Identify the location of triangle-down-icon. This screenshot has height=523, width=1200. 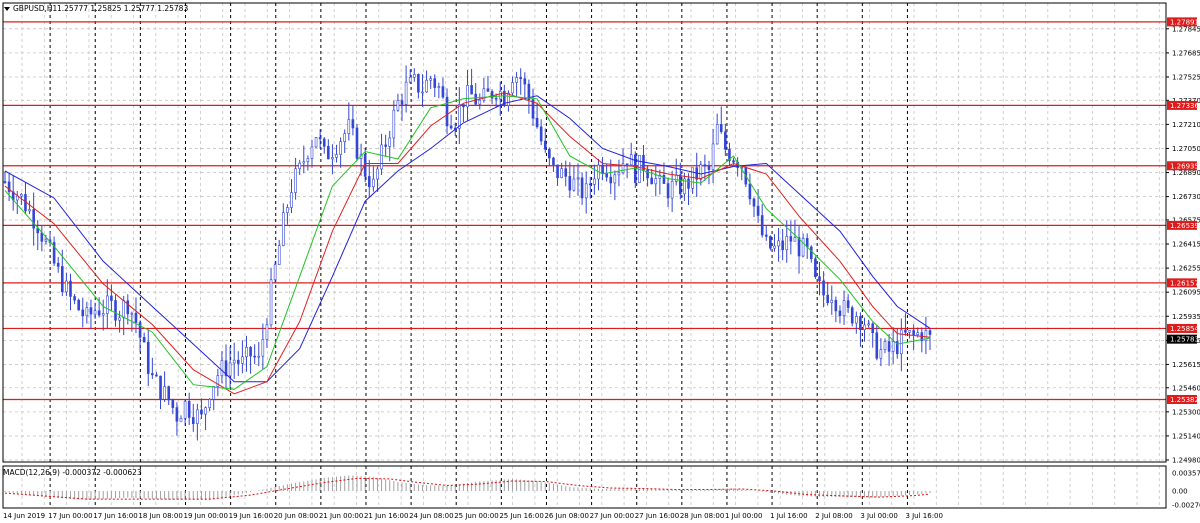
(7, 9).